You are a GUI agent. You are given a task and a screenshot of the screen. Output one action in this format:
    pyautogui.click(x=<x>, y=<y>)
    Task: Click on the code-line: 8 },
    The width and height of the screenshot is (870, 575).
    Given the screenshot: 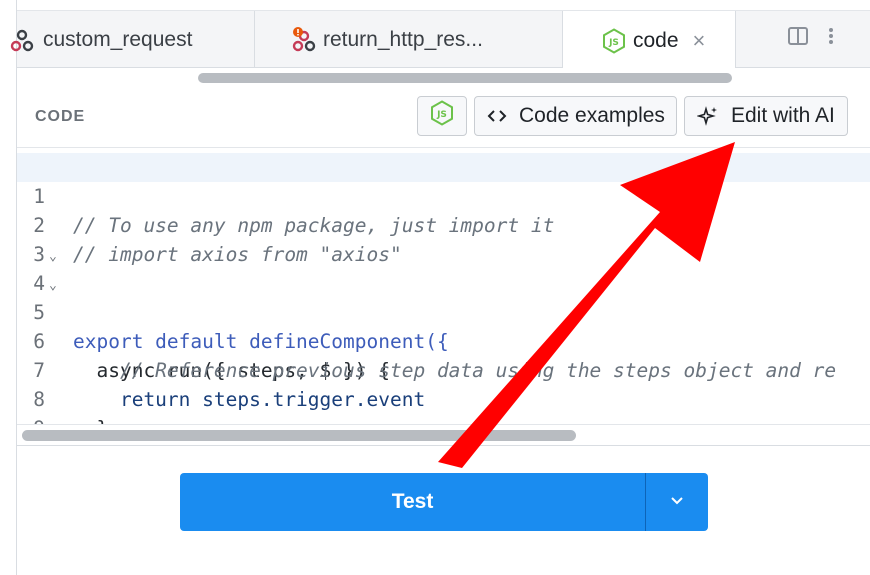 What is the action you would take?
    pyautogui.click(x=443, y=390)
    